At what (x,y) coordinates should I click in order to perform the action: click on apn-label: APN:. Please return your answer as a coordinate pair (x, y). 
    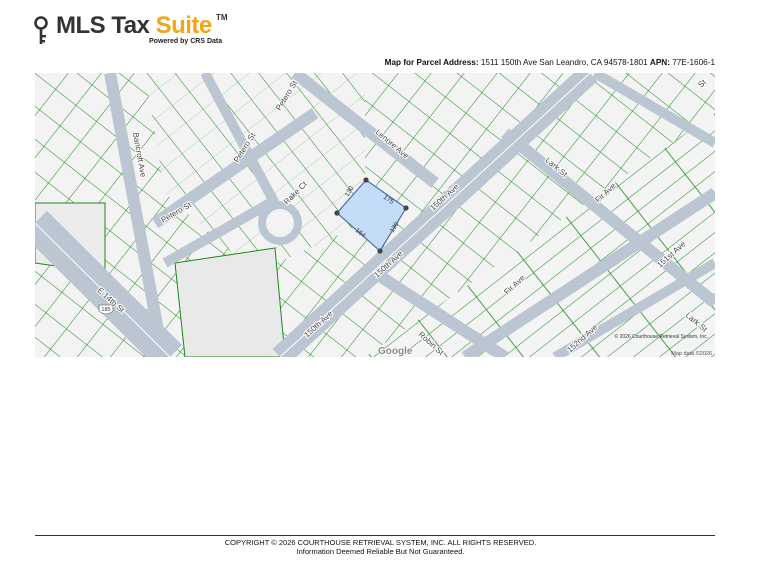
    Looking at the image, I should click on (659, 62).